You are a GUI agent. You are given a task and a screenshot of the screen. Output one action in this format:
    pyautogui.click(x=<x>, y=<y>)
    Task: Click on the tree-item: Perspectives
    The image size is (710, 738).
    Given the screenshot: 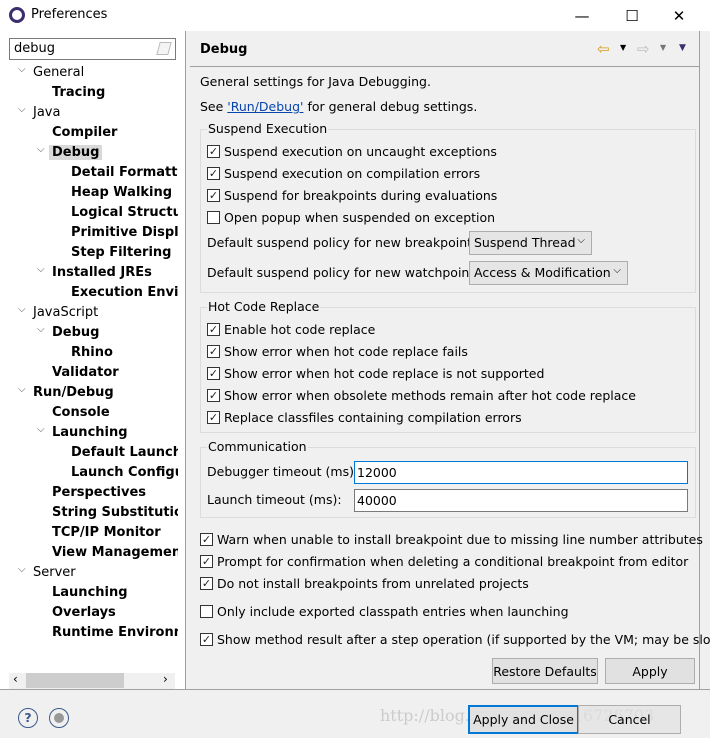 What is the action you would take?
    pyautogui.click(x=99, y=493)
    